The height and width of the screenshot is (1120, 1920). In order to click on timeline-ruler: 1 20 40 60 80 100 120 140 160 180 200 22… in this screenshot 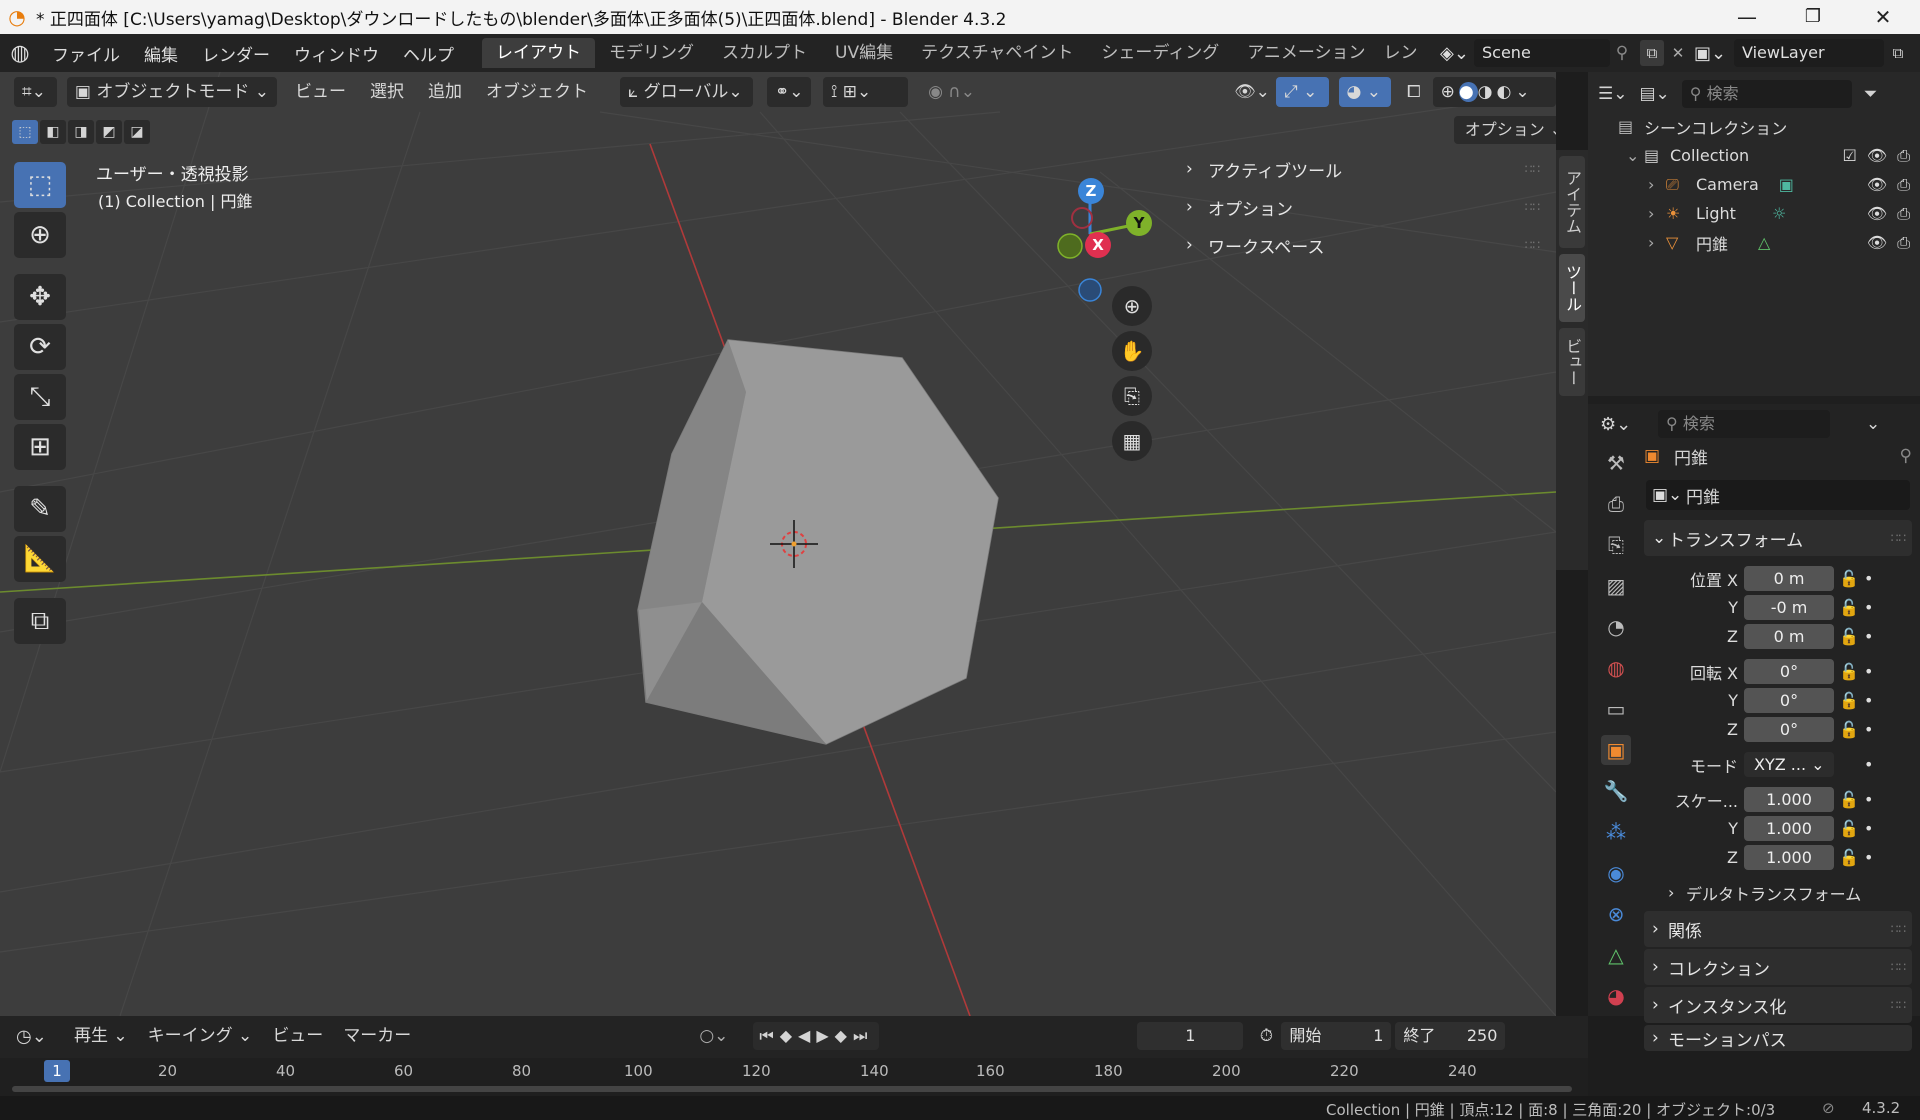, I will do `click(794, 1077)`.